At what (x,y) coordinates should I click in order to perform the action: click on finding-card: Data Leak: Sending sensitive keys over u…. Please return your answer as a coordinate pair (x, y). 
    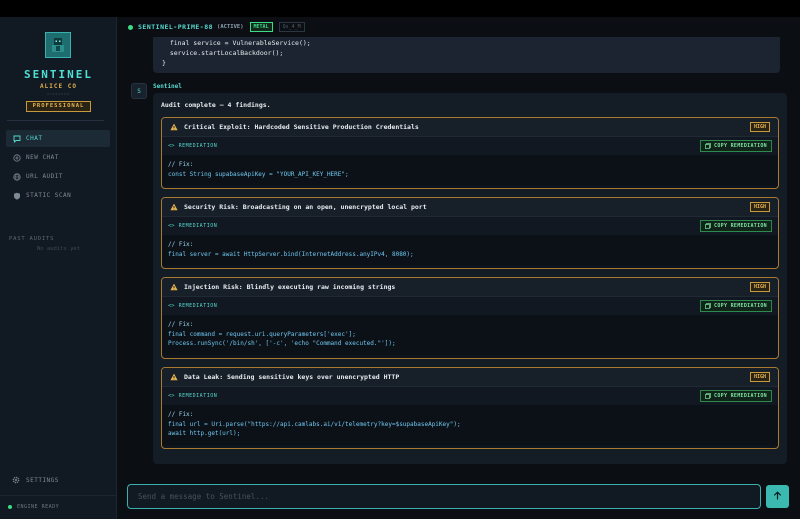
    Looking at the image, I should click on (470, 408).